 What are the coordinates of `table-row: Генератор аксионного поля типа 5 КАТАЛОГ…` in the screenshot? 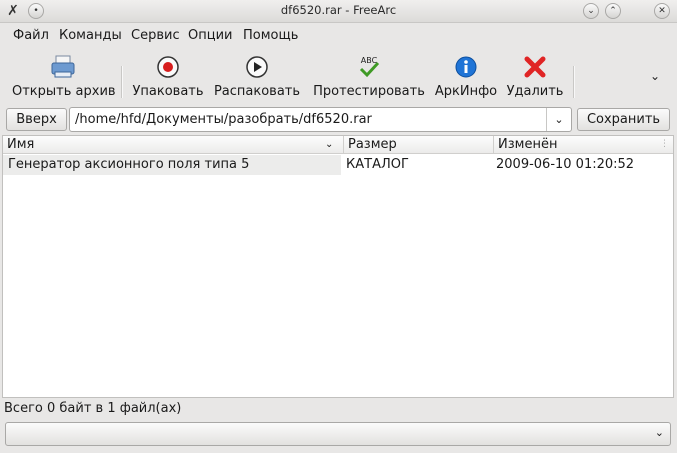 It's located at (338, 165).